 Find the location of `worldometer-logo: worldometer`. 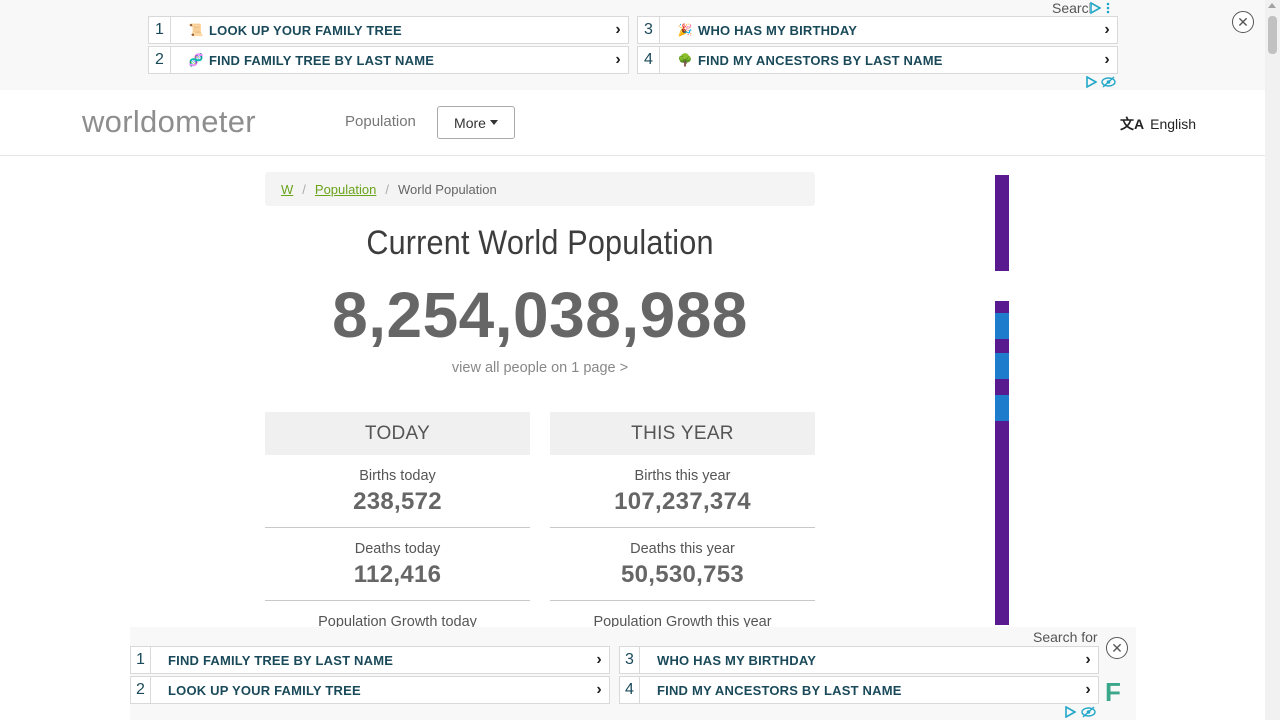

worldometer-logo: worldometer is located at coordinates (169, 122).